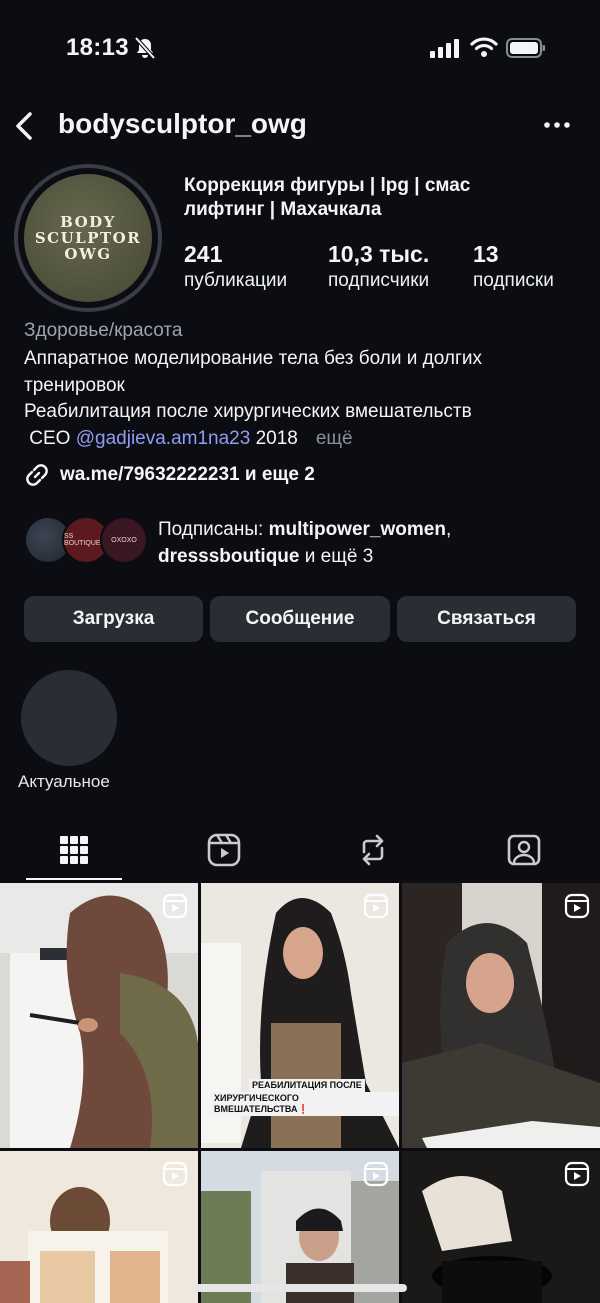  Describe the element at coordinates (24, 126) in the screenshot. I see `back-chevron-icon` at that location.